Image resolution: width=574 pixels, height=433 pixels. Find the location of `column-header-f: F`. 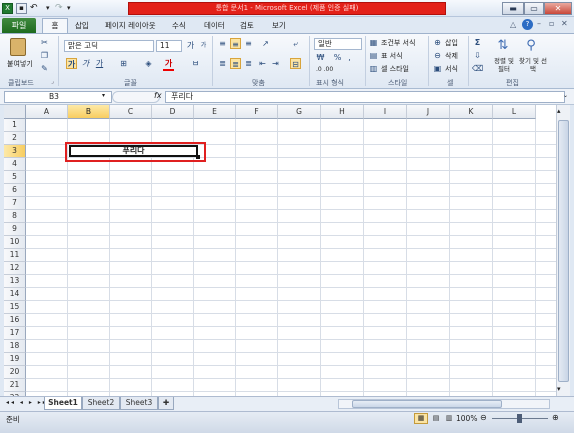

column-header-f: F is located at coordinates (257, 112).